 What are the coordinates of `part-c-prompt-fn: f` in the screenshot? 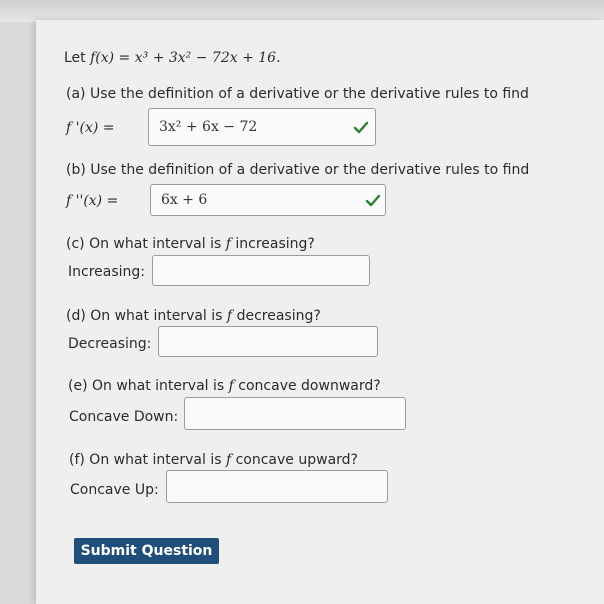 It's located at (228, 244).